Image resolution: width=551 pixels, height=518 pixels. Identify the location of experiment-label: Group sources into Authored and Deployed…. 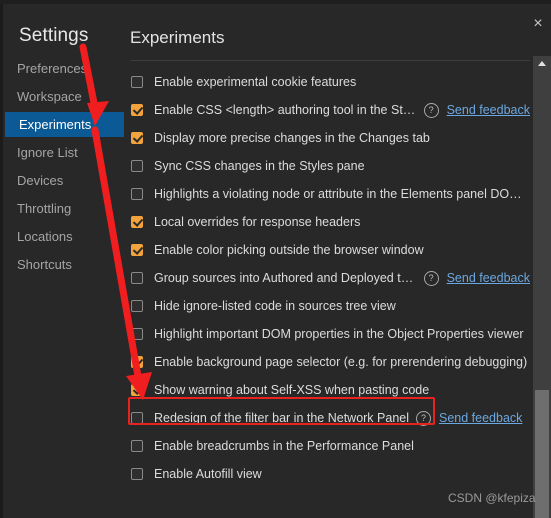
(285, 278).